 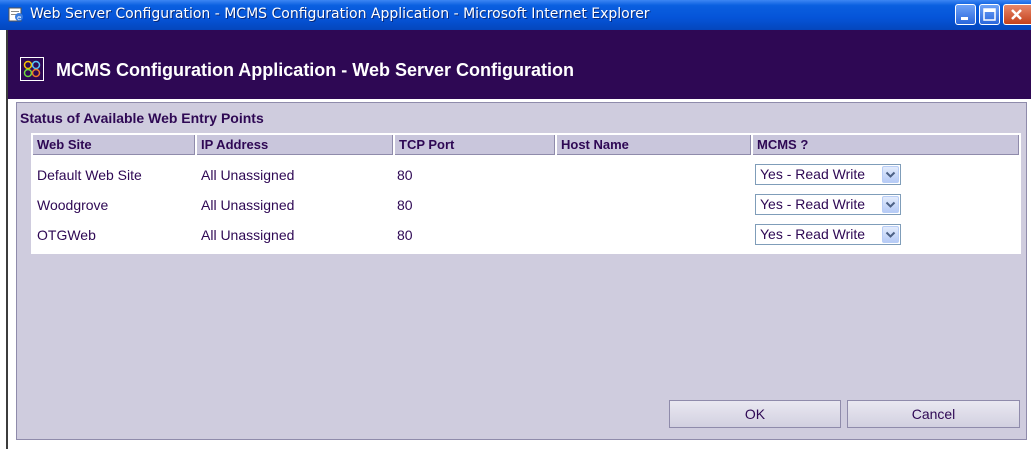 I want to click on minimize-button, so click(x=965, y=14).